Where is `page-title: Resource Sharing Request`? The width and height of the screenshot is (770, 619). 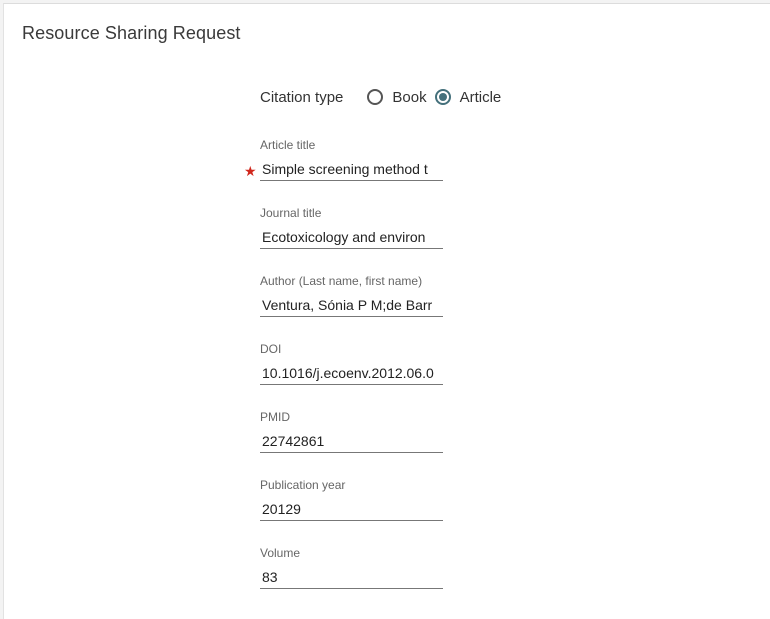
page-title: Resource Sharing Request is located at coordinates (131, 33).